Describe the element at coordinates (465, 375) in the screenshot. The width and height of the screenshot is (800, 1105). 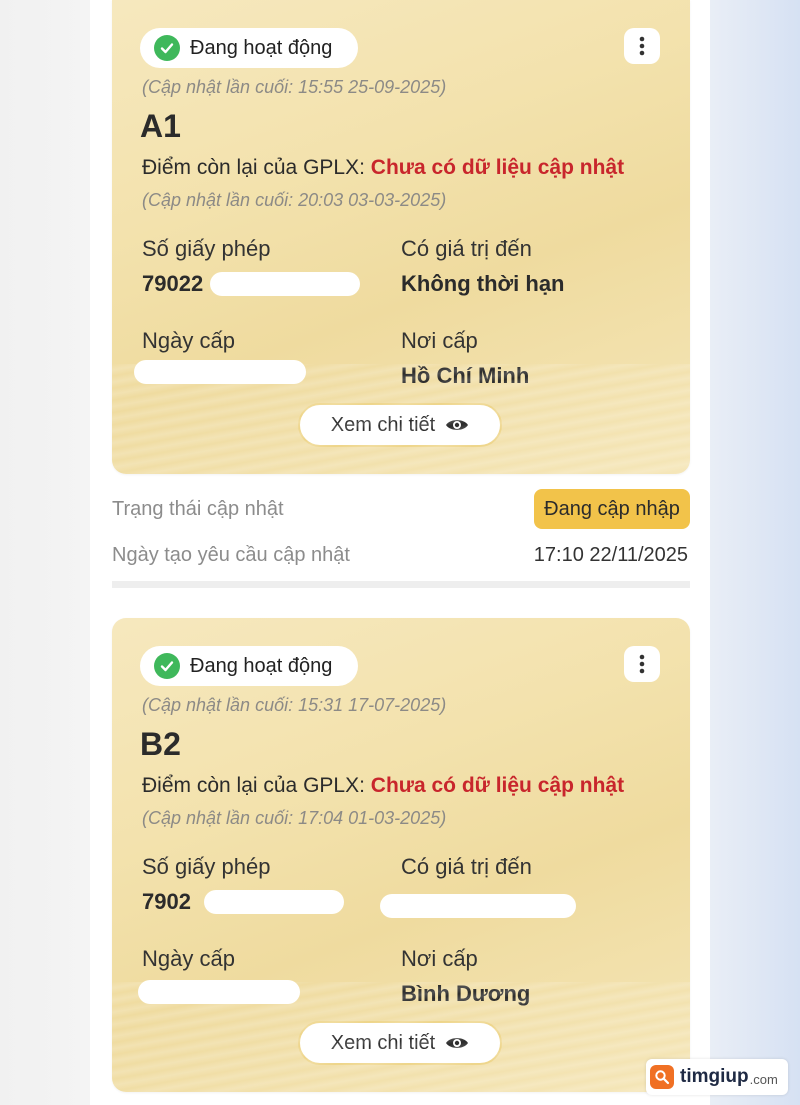
I see `issue-place-value: Hồ Chí Minh` at that location.